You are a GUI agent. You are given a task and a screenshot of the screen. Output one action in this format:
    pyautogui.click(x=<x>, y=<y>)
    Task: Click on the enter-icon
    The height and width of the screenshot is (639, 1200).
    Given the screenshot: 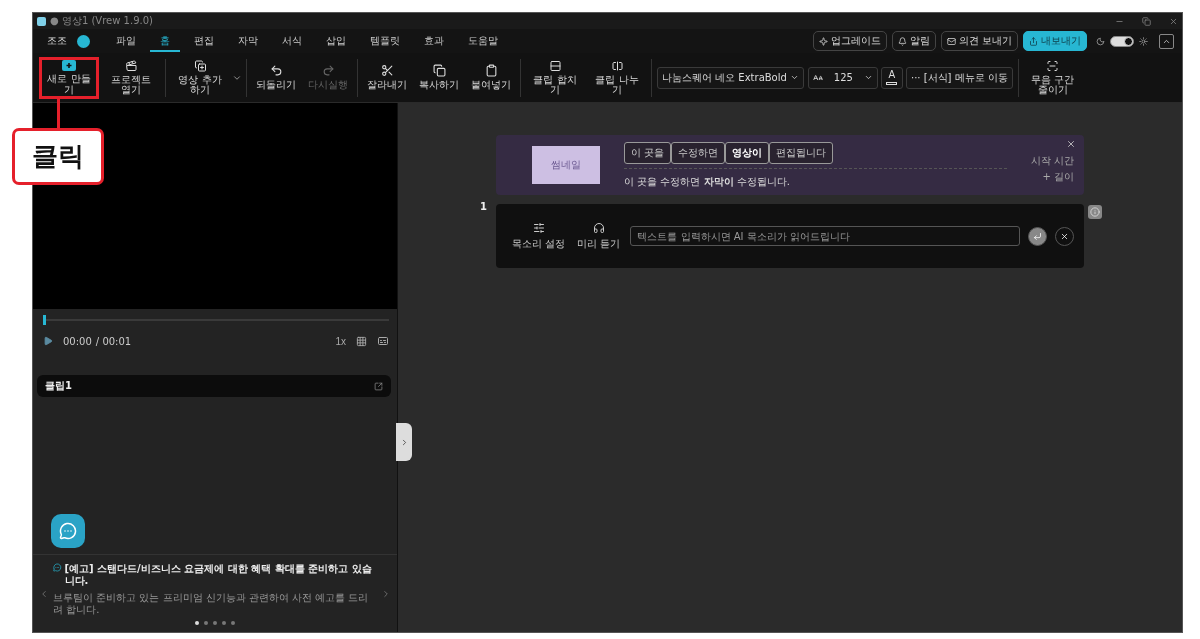 What is the action you would take?
    pyautogui.click(x=1037, y=236)
    